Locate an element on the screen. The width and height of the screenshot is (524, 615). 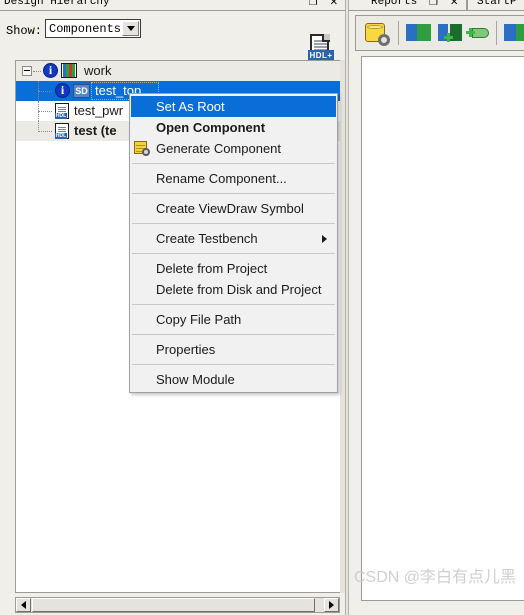
show-select: Components is located at coordinates (93, 28).